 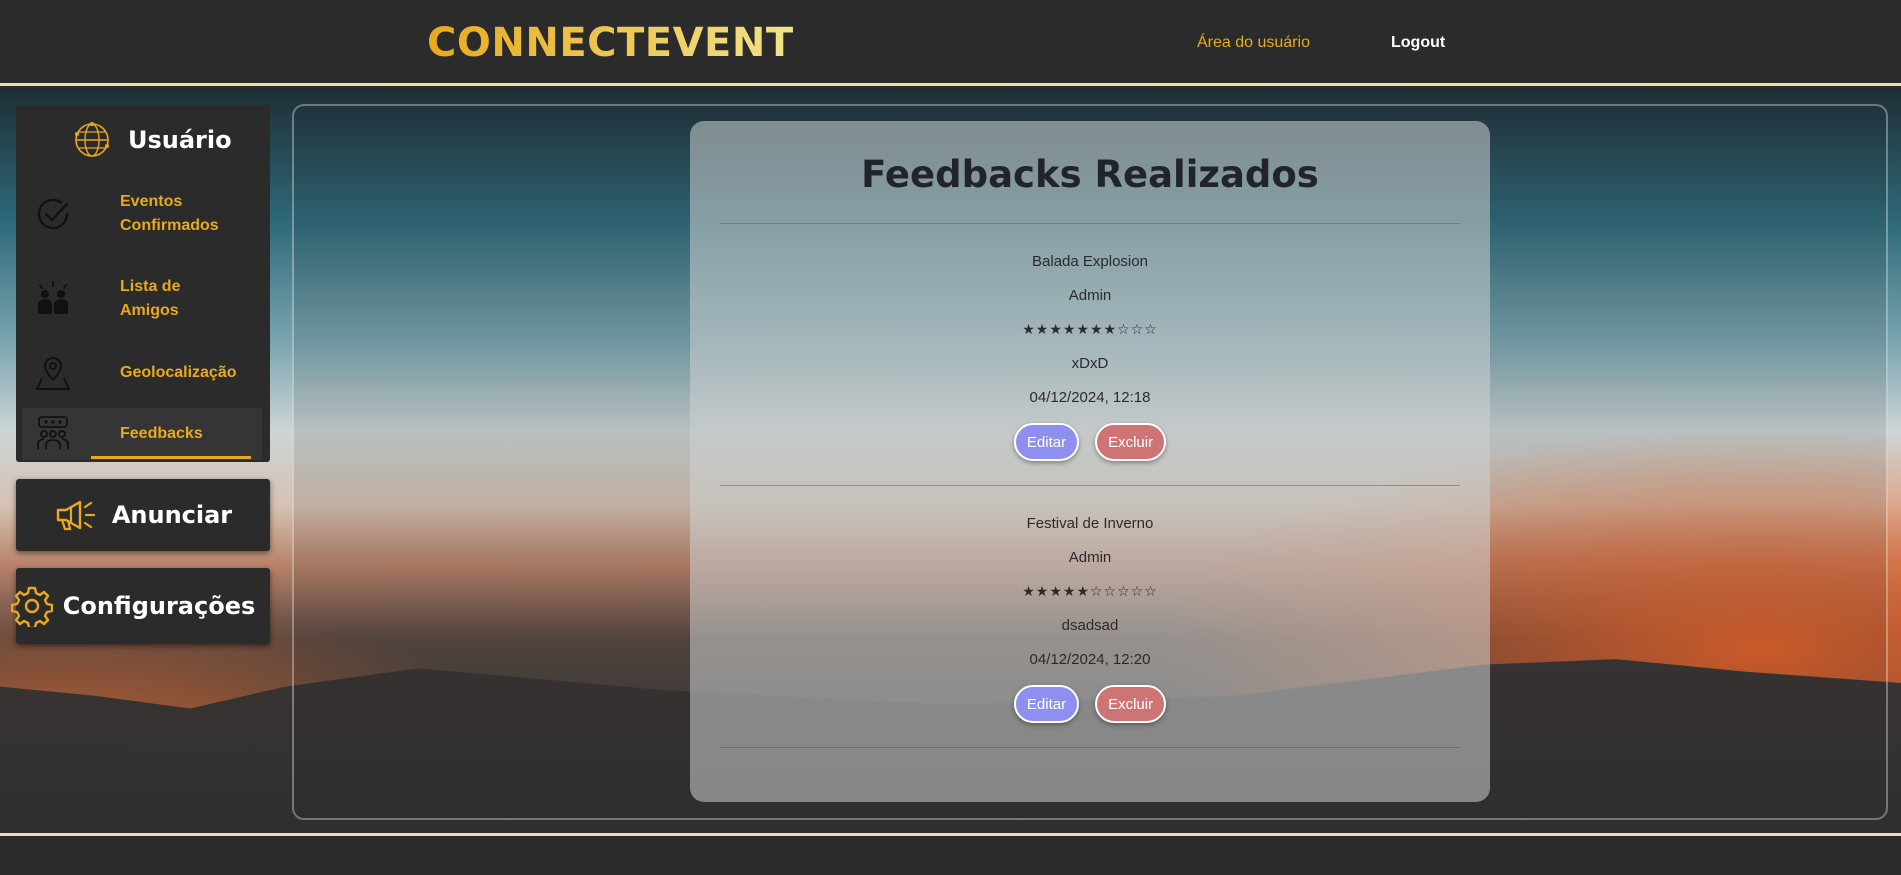 I want to click on friends-icon, so click(x=53, y=297).